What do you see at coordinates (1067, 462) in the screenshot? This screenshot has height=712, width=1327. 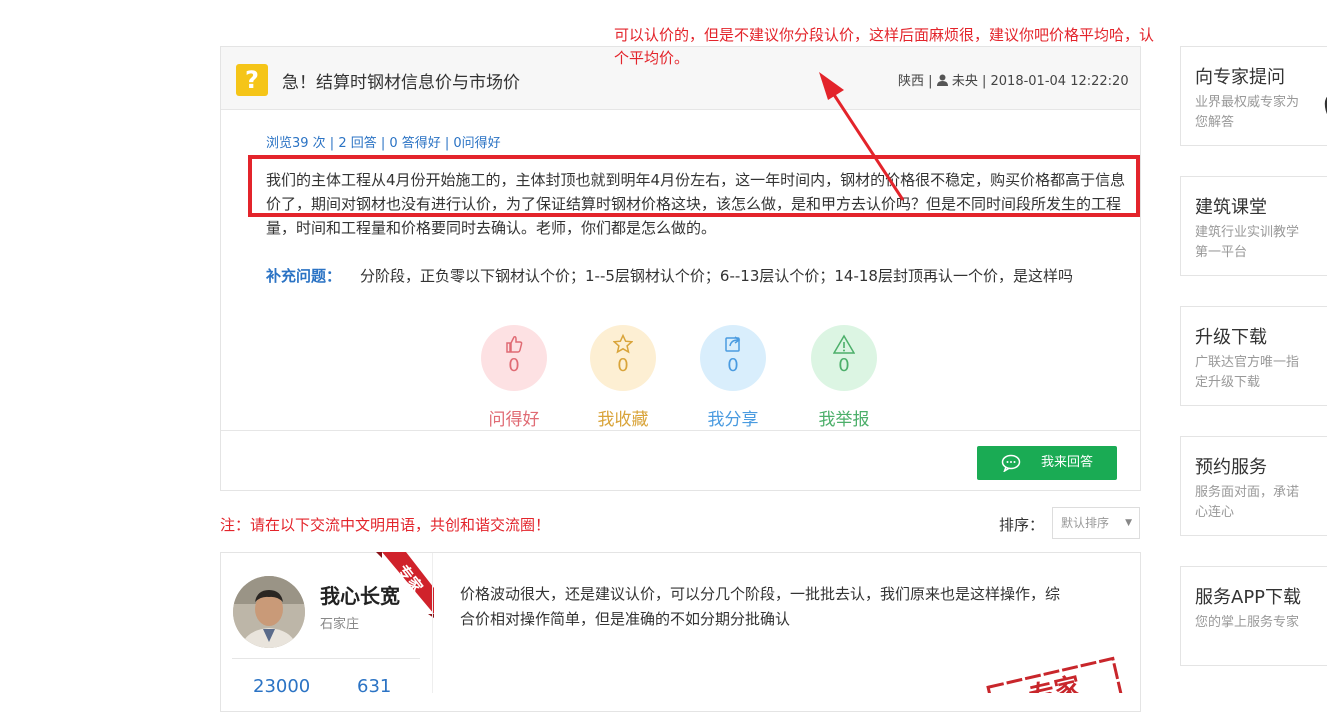 I see `answer-button-label: 我来回答` at bounding box center [1067, 462].